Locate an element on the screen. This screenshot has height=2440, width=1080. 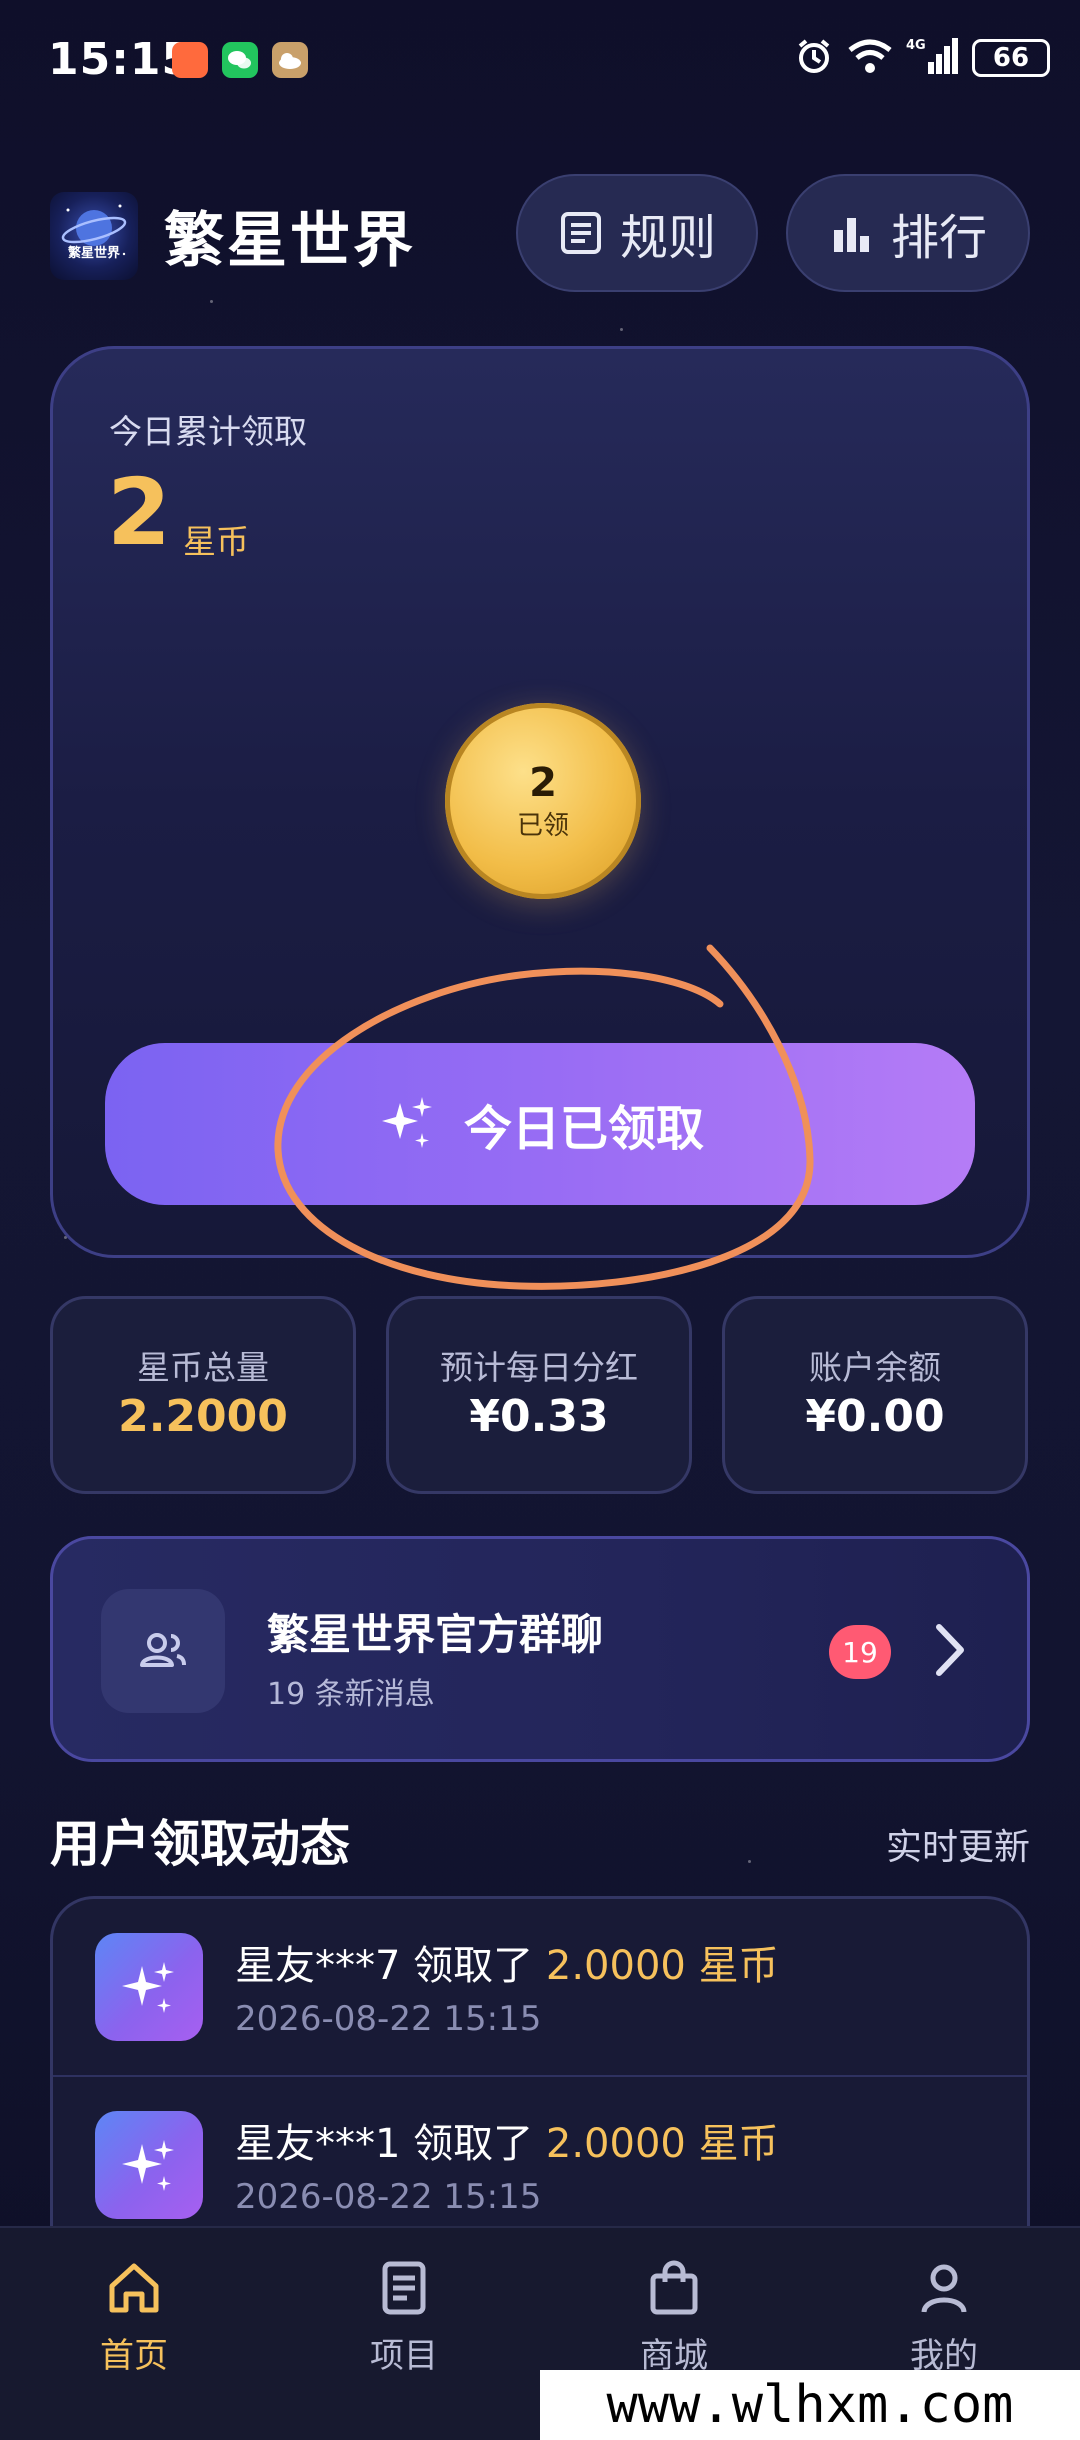
stat-value: ¥0.33 is located at coordinates (539, 1416).